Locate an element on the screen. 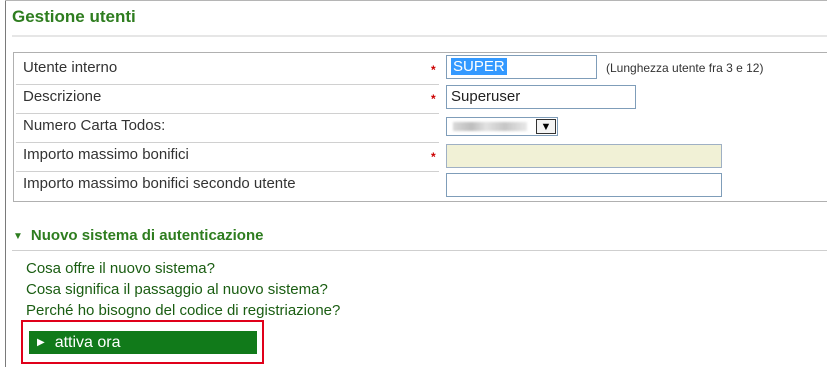  attiva-ora-button: ▶ attiva ora is located at coordinates (143, 342).